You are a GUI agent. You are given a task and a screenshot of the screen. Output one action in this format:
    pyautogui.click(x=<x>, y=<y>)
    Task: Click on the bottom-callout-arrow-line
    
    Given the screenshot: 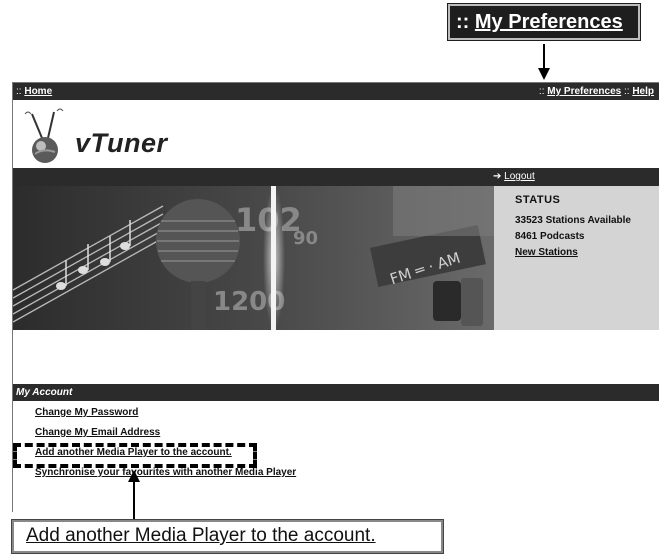 What is the action you would take?
    pyautogui.click(x=134, y=500)
    